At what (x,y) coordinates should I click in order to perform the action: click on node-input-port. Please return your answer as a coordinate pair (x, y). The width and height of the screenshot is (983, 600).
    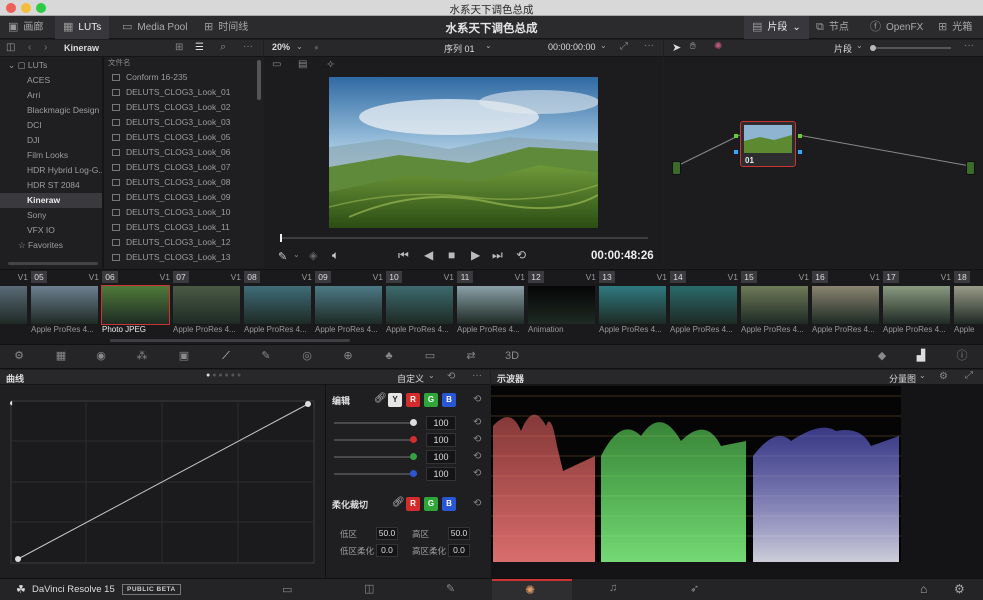
    Looking at the image, I should click on (736, 136).